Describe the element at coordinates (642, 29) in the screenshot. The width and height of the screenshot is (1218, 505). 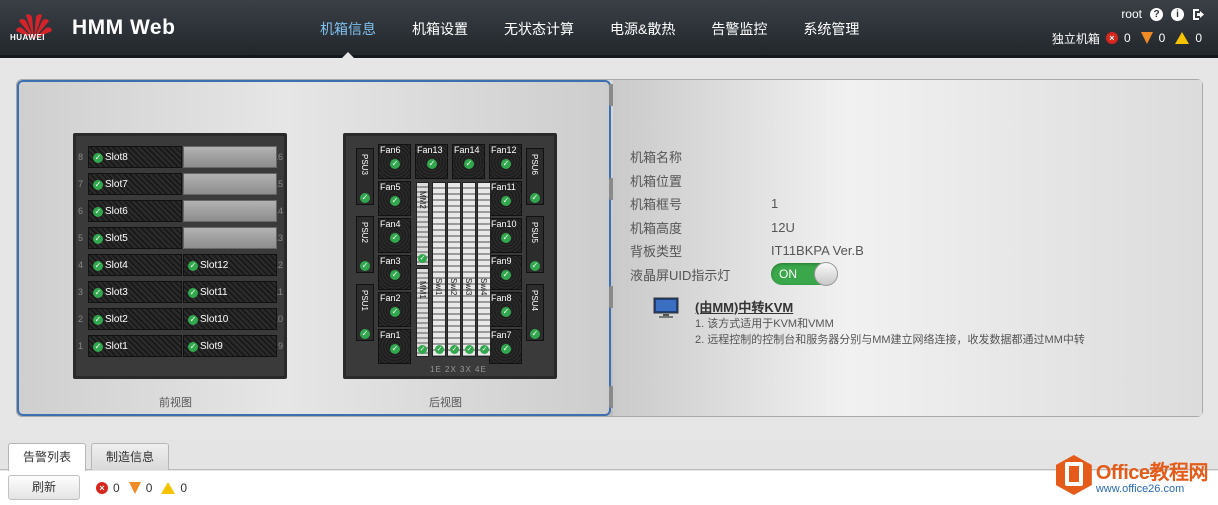
I see `nav-power-cooling: 电源&散热` at that location.